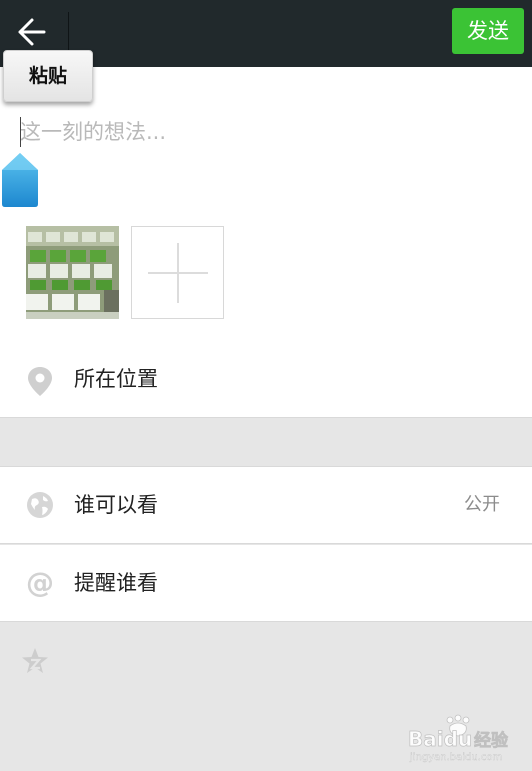 This screenshot has height=771, width=532. What do you see at coordinates (20, 132) in the screenshot?
I see `text-caret` at bounding box center [20, 132].